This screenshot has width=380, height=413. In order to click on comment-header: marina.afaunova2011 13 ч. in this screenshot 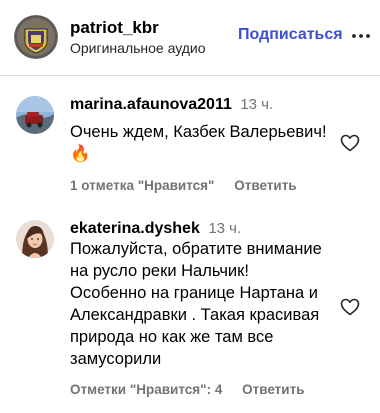, I will do `click(171, 105)`.